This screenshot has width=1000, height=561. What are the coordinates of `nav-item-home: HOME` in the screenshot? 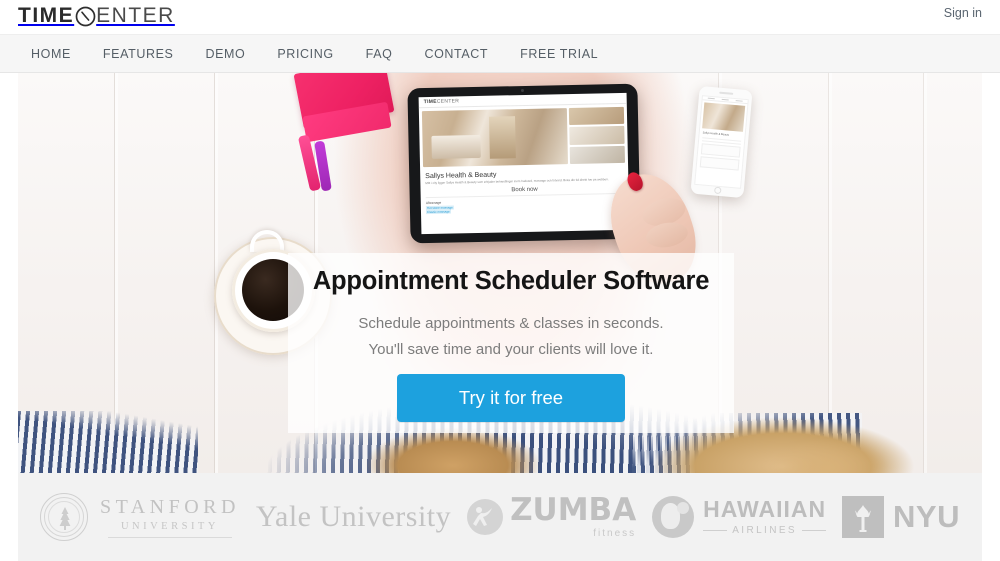 It's located at (51, 54).